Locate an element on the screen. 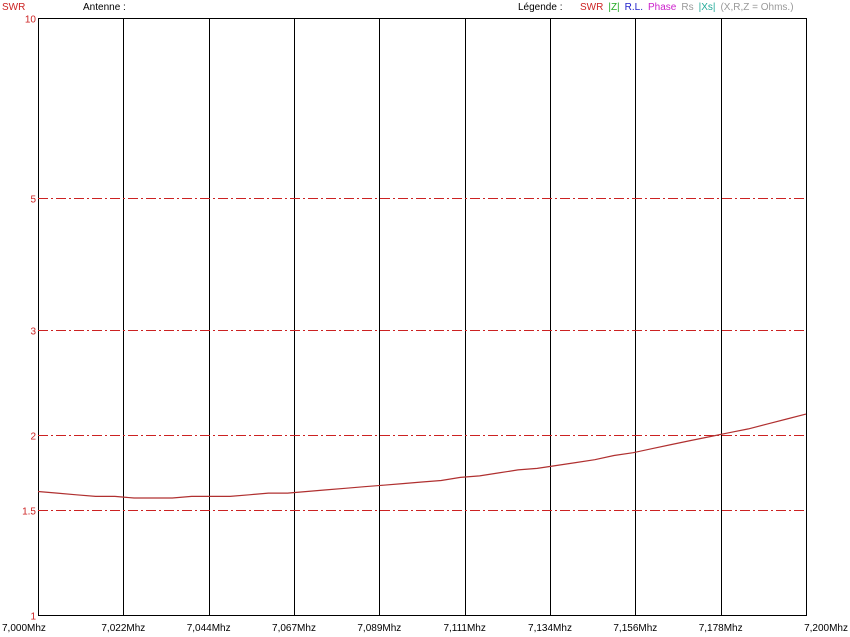  x-tick-label: 7,067Mhz is located at coordinates (294, 628).